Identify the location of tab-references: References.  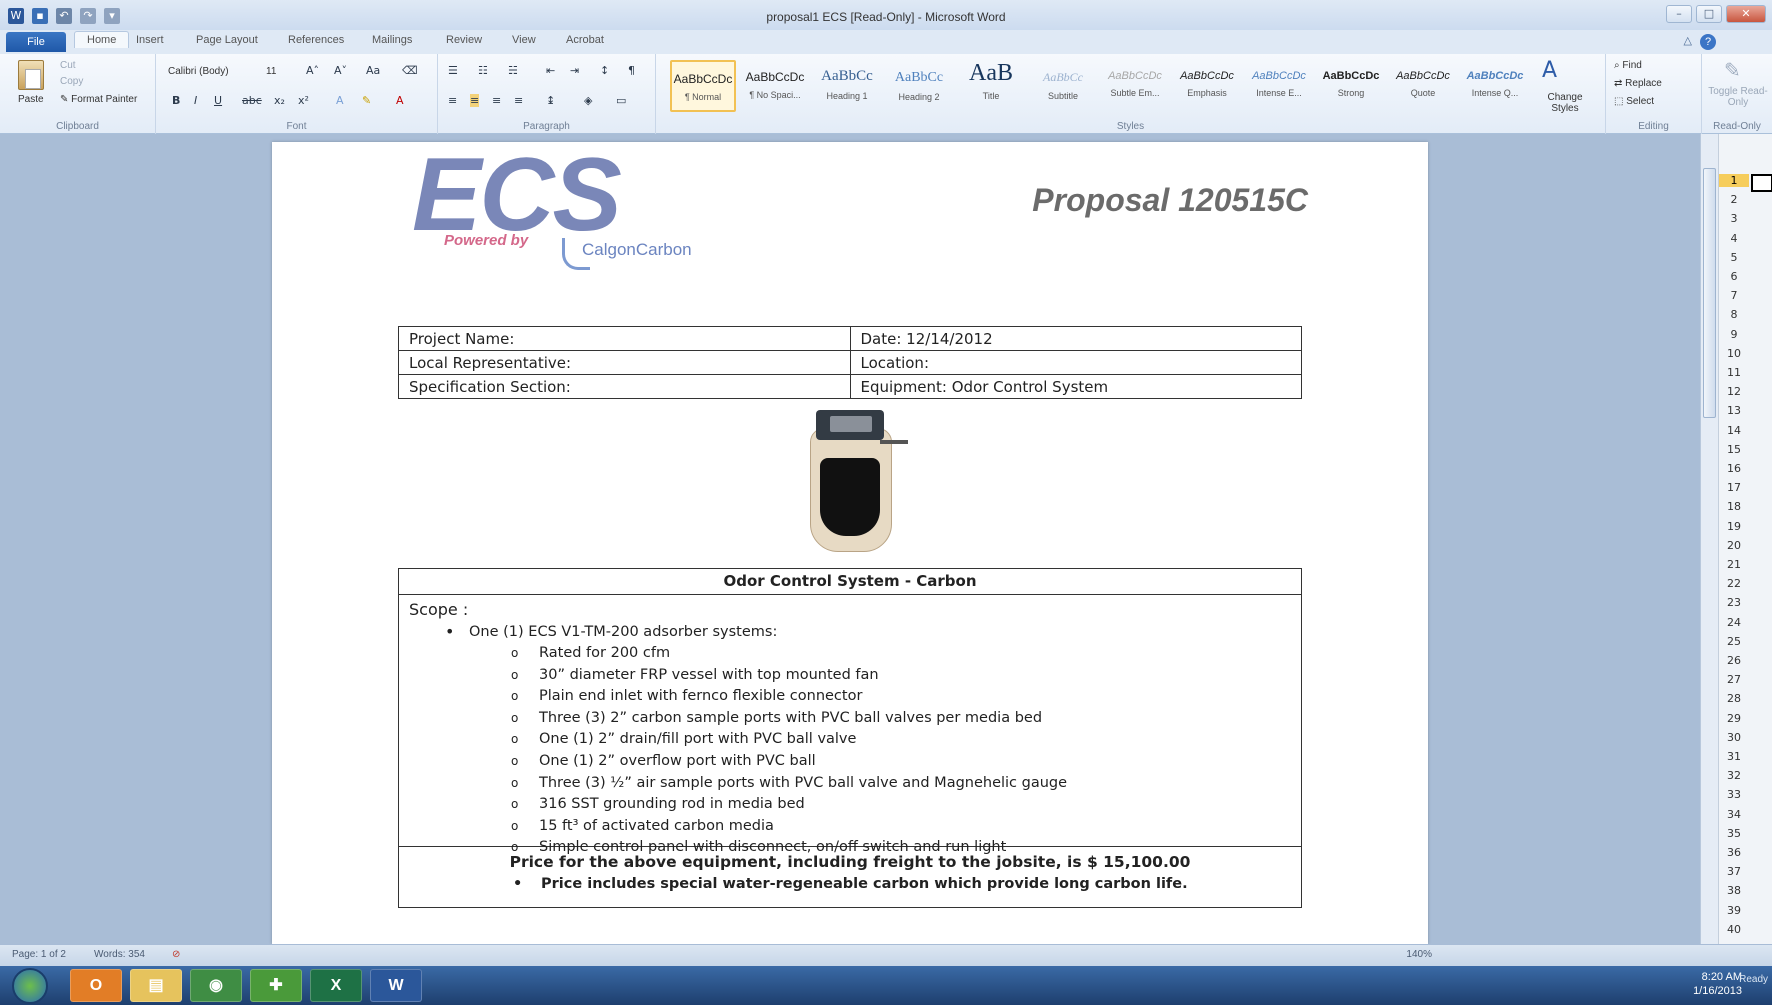
(316, 40).